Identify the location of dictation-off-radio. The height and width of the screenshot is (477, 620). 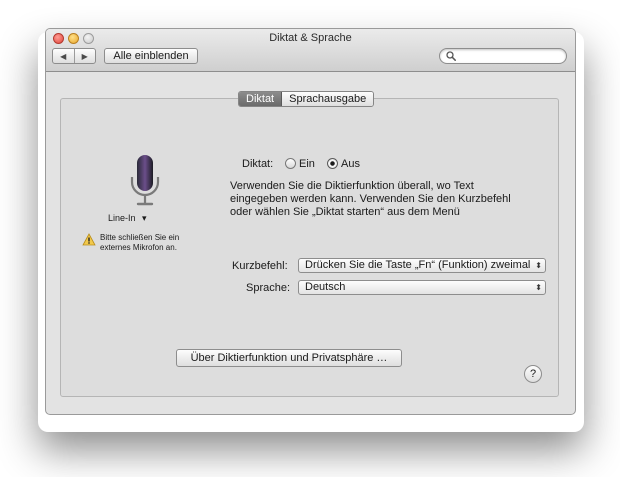
(332, 163).